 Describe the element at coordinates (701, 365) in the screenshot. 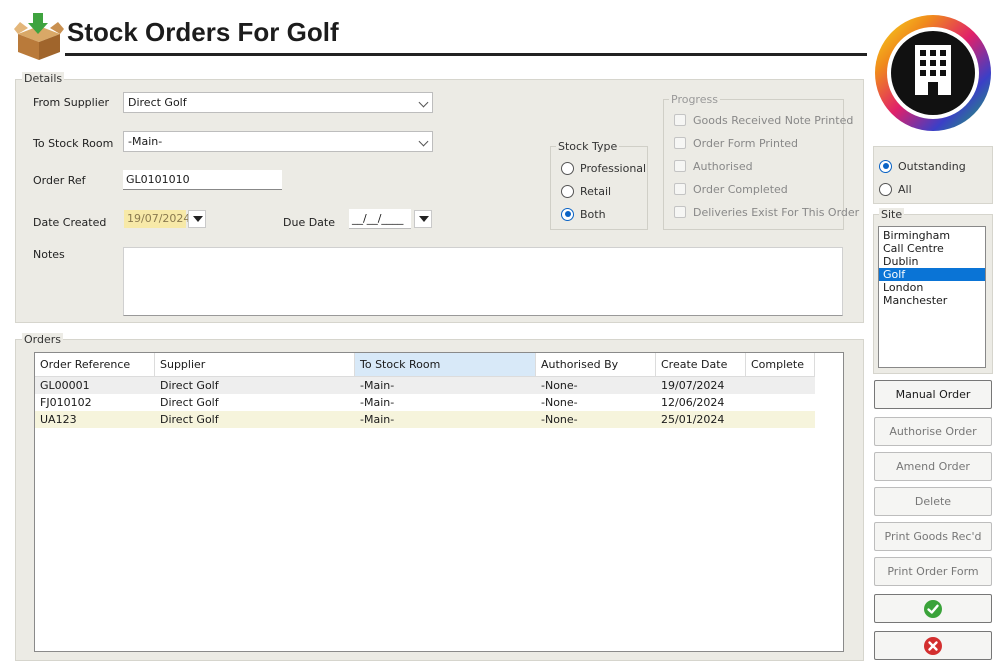

I see `column-header-create-date: Create Date` at that location.